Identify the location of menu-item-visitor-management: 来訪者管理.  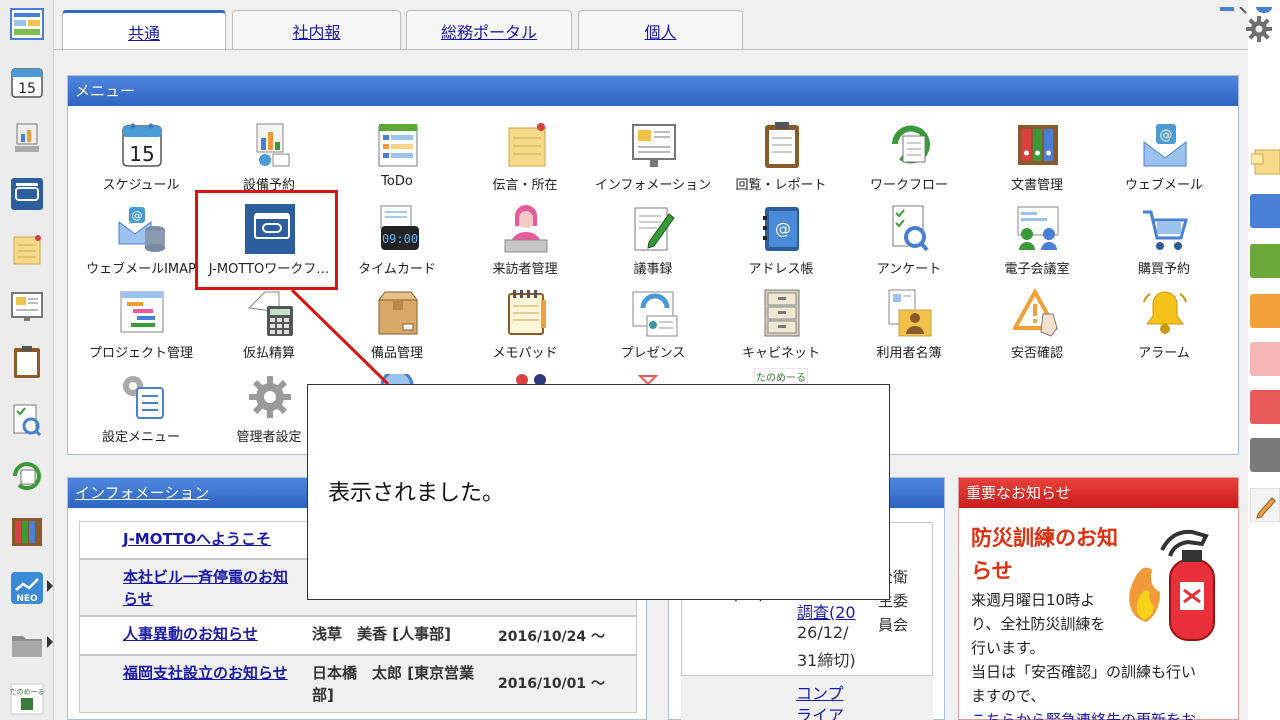
(525, 245).